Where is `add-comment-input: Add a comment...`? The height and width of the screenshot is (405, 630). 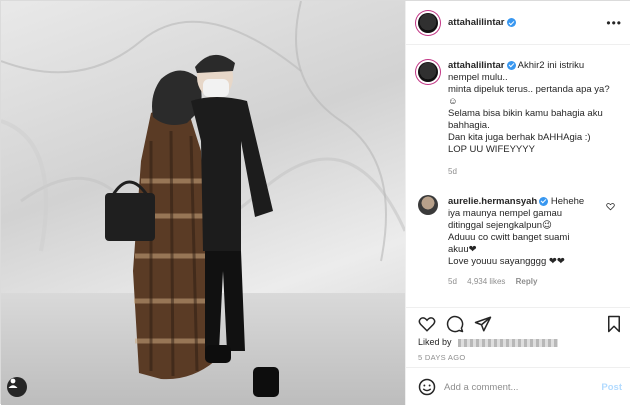
add-comment-input: Add a comment... is located at coordinates (481, 387).